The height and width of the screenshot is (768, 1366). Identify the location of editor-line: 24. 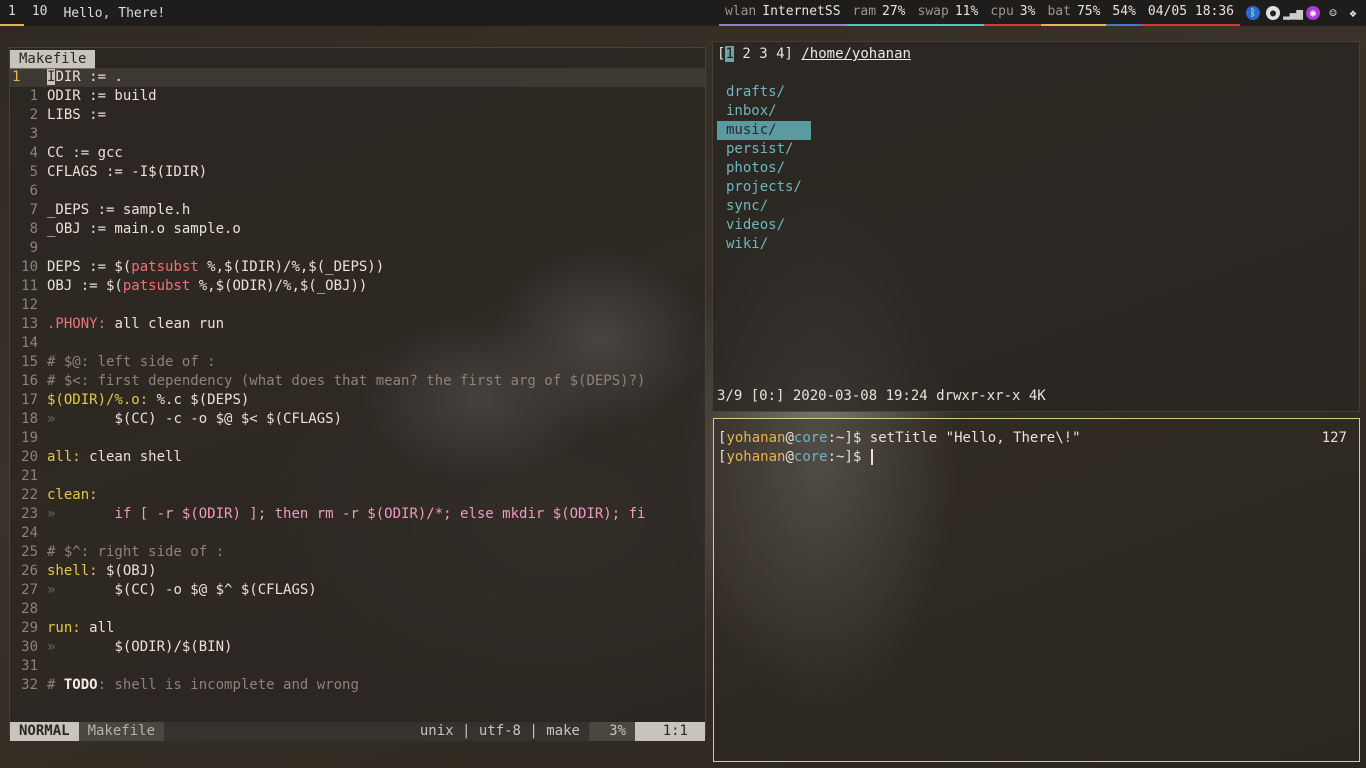
(357, 533).